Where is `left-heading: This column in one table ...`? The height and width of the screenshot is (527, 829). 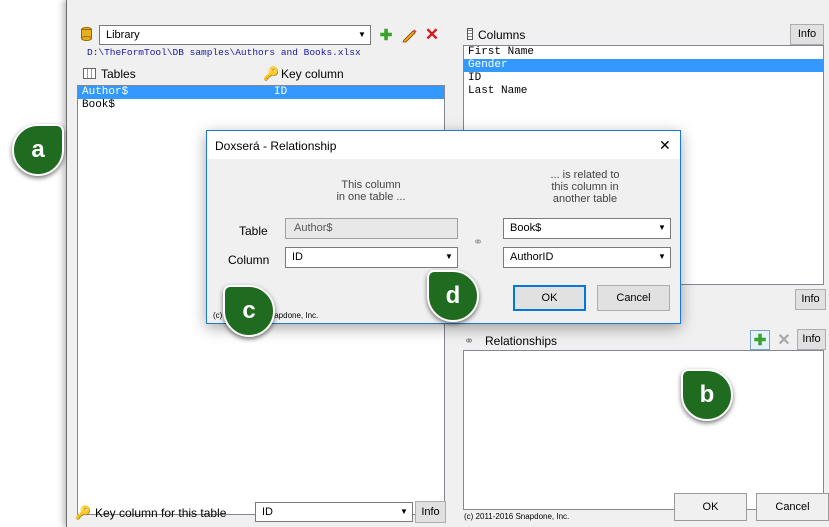
left-heading: This column in one table ... is located at coordinates (371, 191).